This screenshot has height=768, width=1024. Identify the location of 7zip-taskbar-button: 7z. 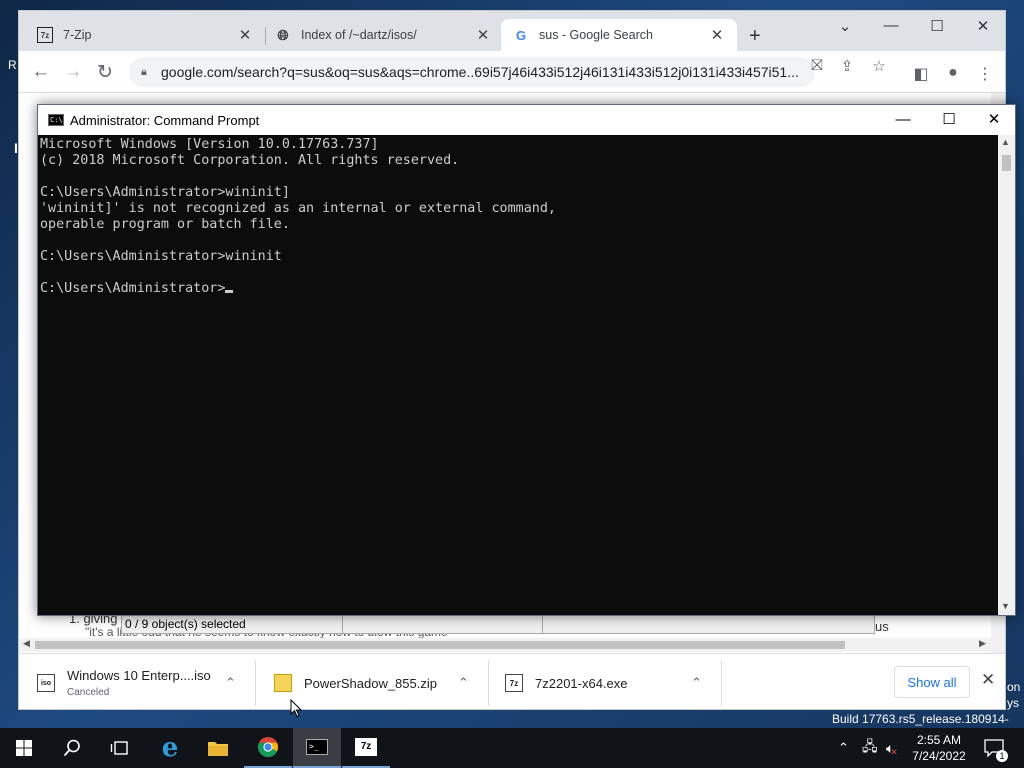
(366, 748).